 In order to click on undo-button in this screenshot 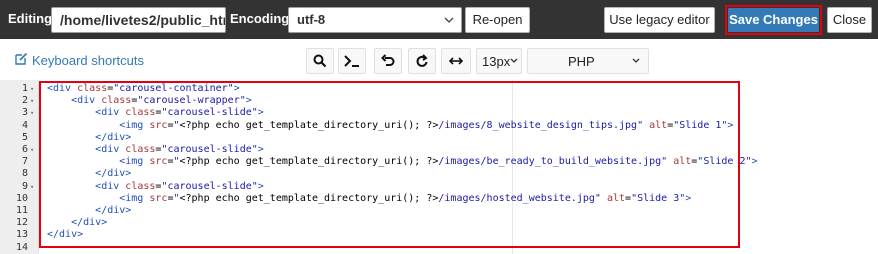, I will do `click(388, 61)`.